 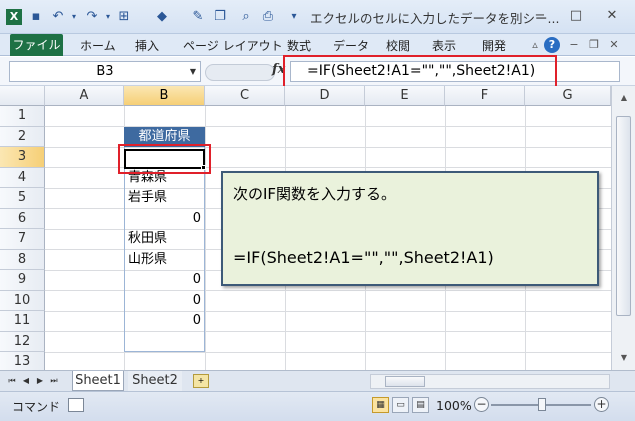 I want to click on tab-data: データ, so click(x=351, y=45).